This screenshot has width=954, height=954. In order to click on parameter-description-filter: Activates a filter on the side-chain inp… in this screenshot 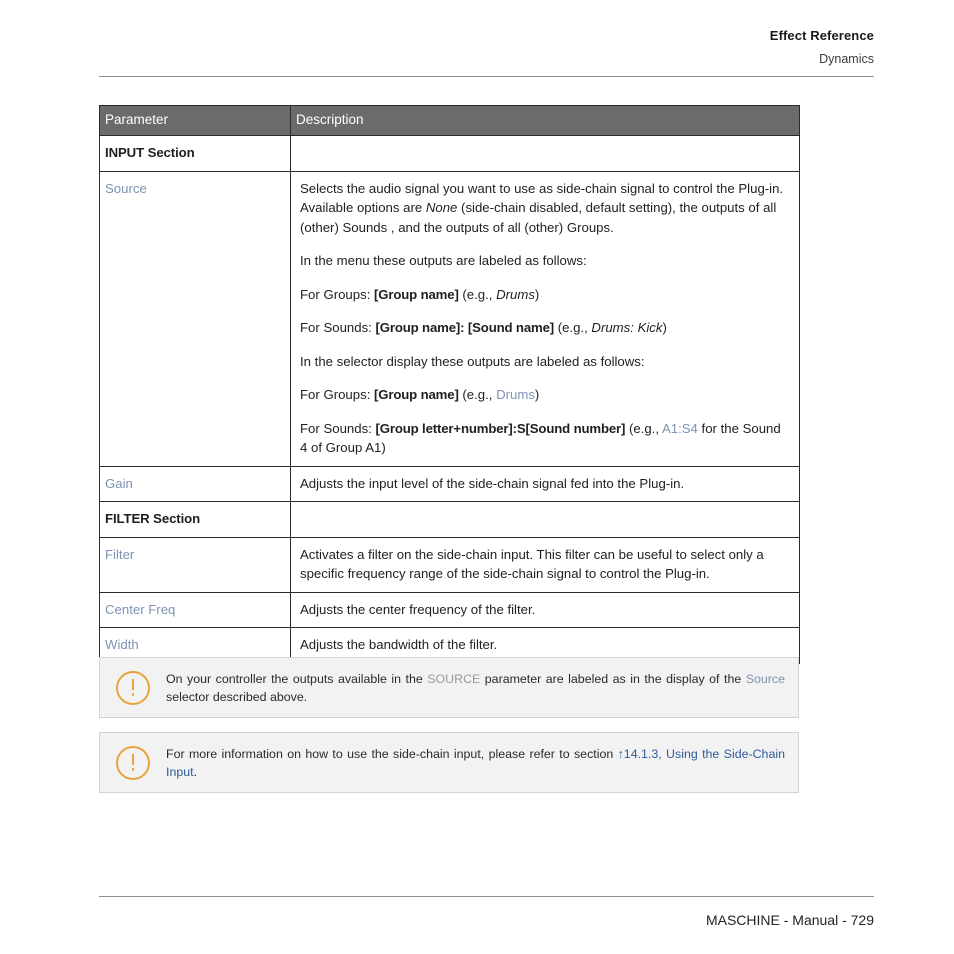, I will do `click(545, 564)`.